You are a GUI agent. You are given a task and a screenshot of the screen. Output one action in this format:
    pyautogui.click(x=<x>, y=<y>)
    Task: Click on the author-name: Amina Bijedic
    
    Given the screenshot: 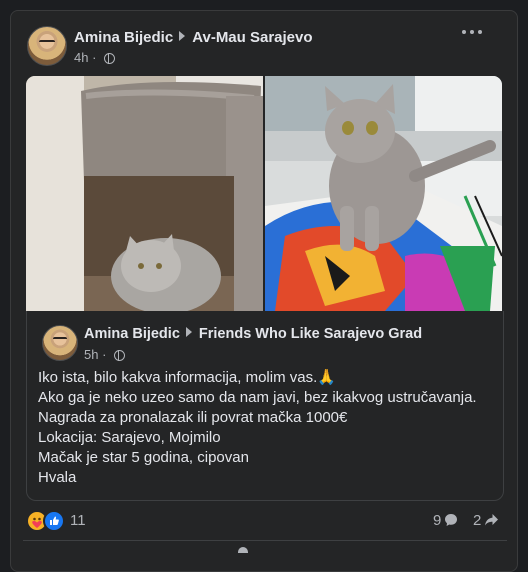 What is the action you would take?
    pyautogui.click(x=123, y=37)
    